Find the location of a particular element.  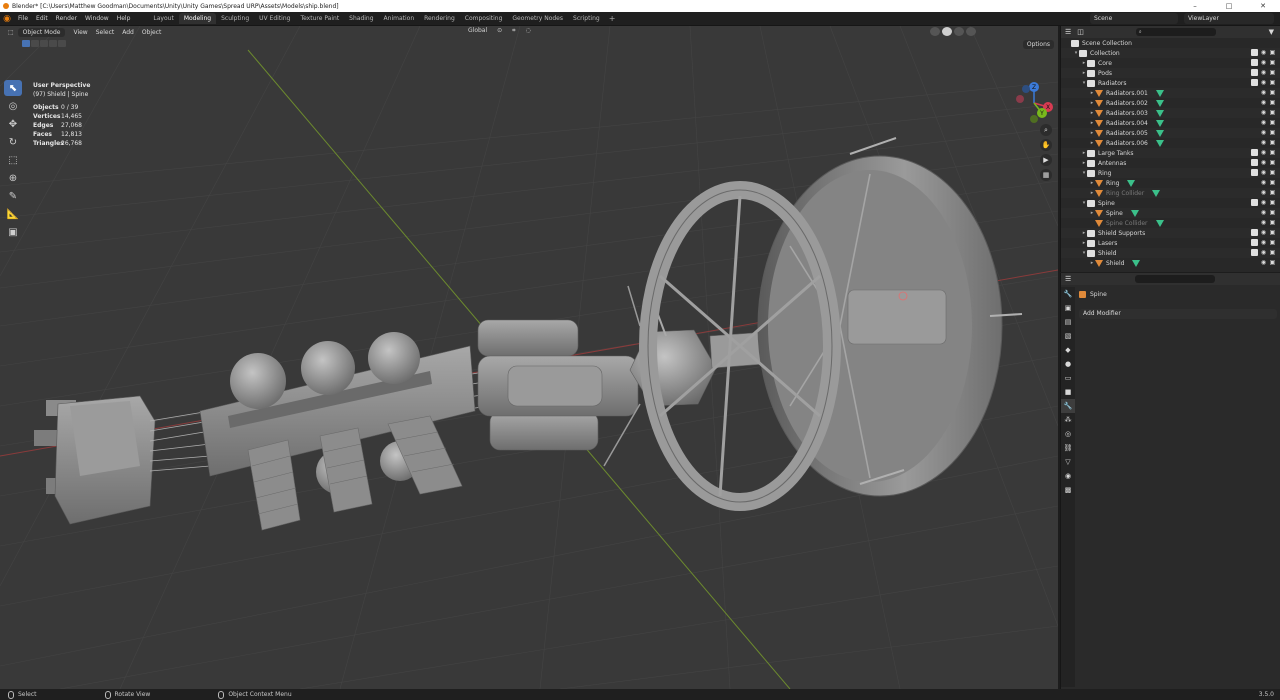

outliner-row: ▸ Spine ◉ ▣ is located at coordinates (1170, 213).